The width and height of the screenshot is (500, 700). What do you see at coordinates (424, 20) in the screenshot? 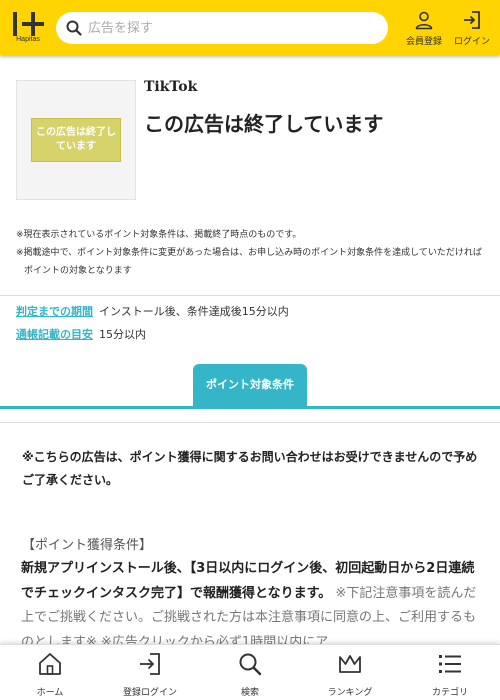
I see `user-icon` at bounding box center [424, 20].